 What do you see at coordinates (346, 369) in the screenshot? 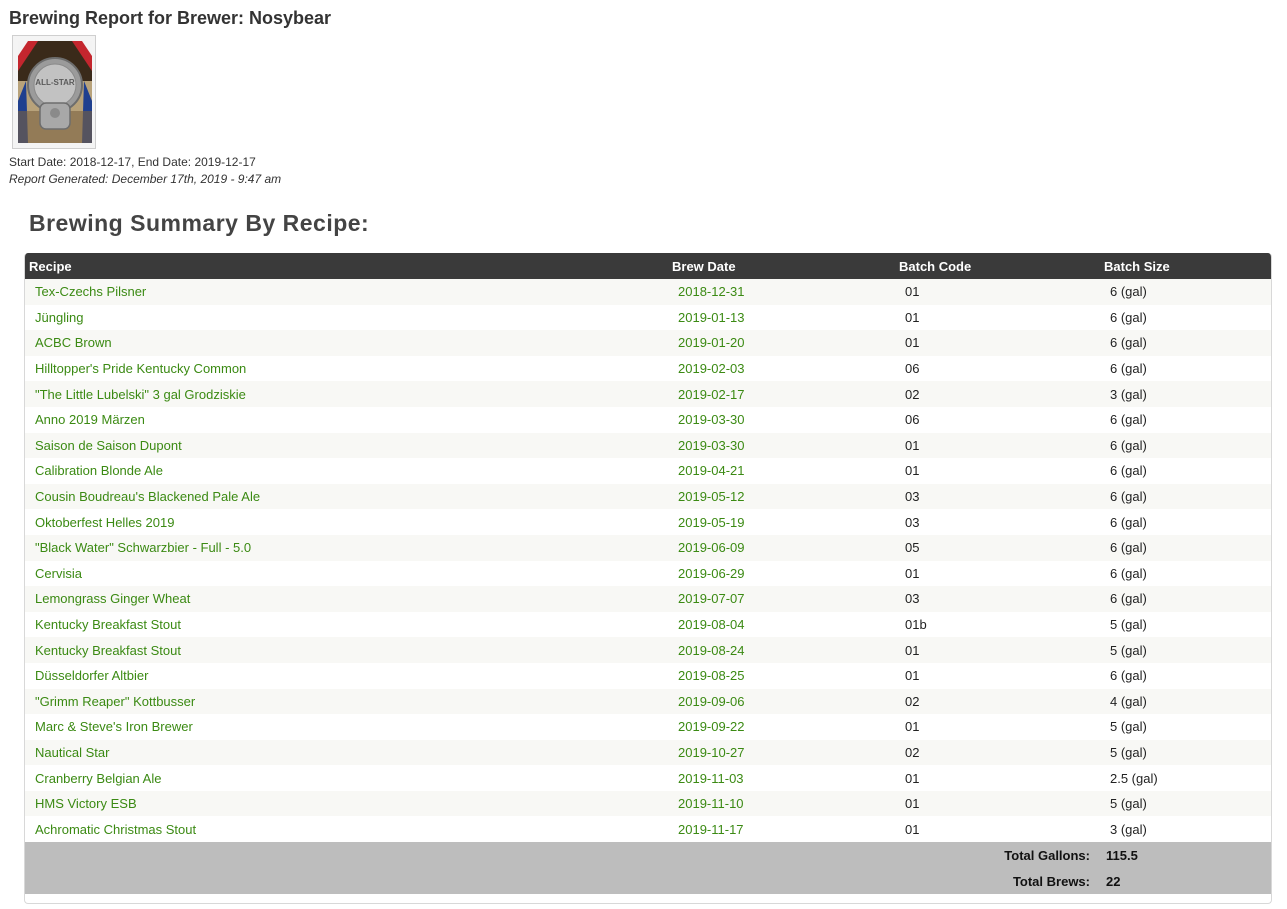
I see `recipe-link: Hilltopper's Pride Kentucky Common` at bounding box center [346, 369].